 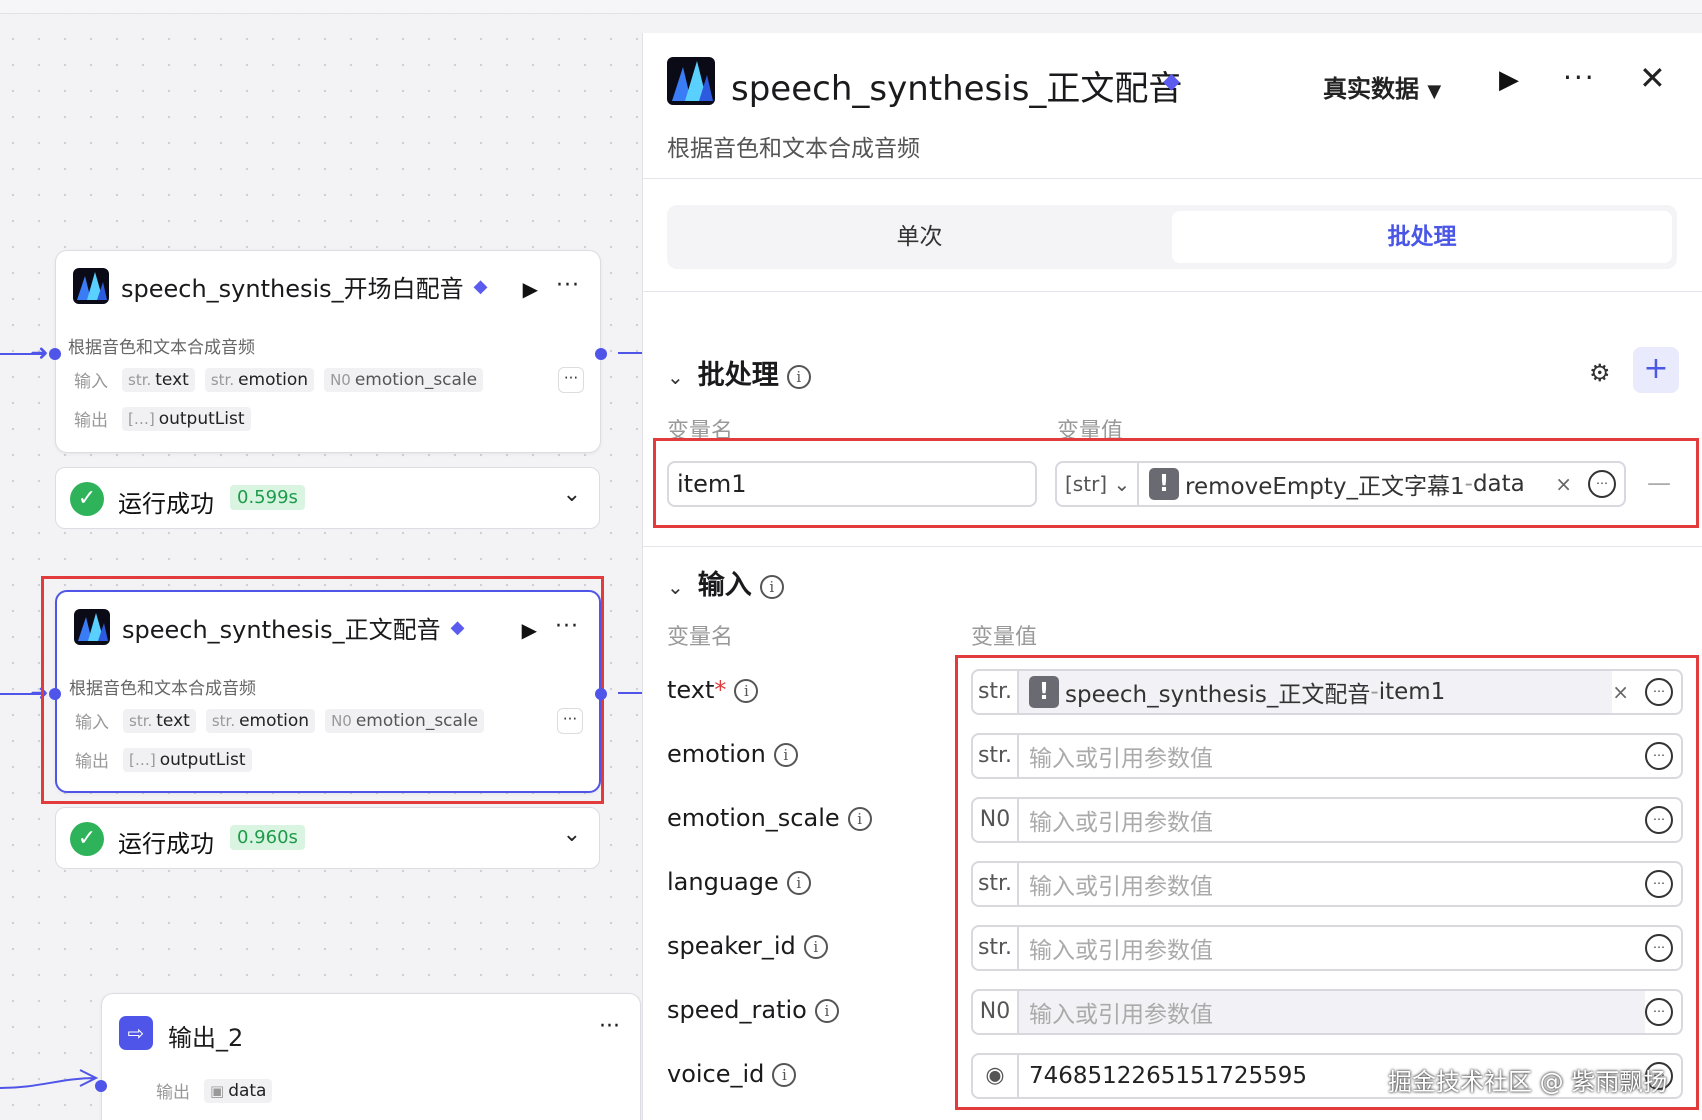 I want to click on batch-item-name-input: item1, so click(x=852, y=484).